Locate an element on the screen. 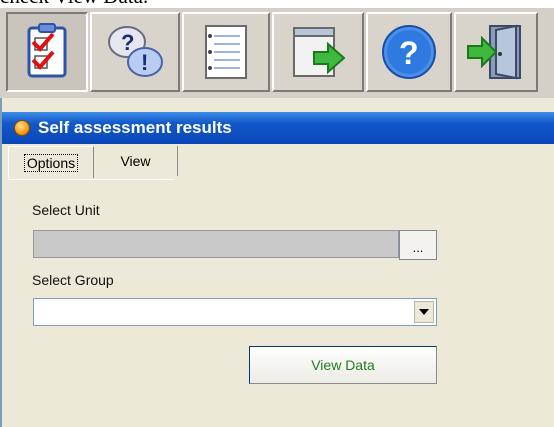 The height and width of the screenshot is (427, 554). select-unit-label: Select Unit is located at coordinates (66, 210).